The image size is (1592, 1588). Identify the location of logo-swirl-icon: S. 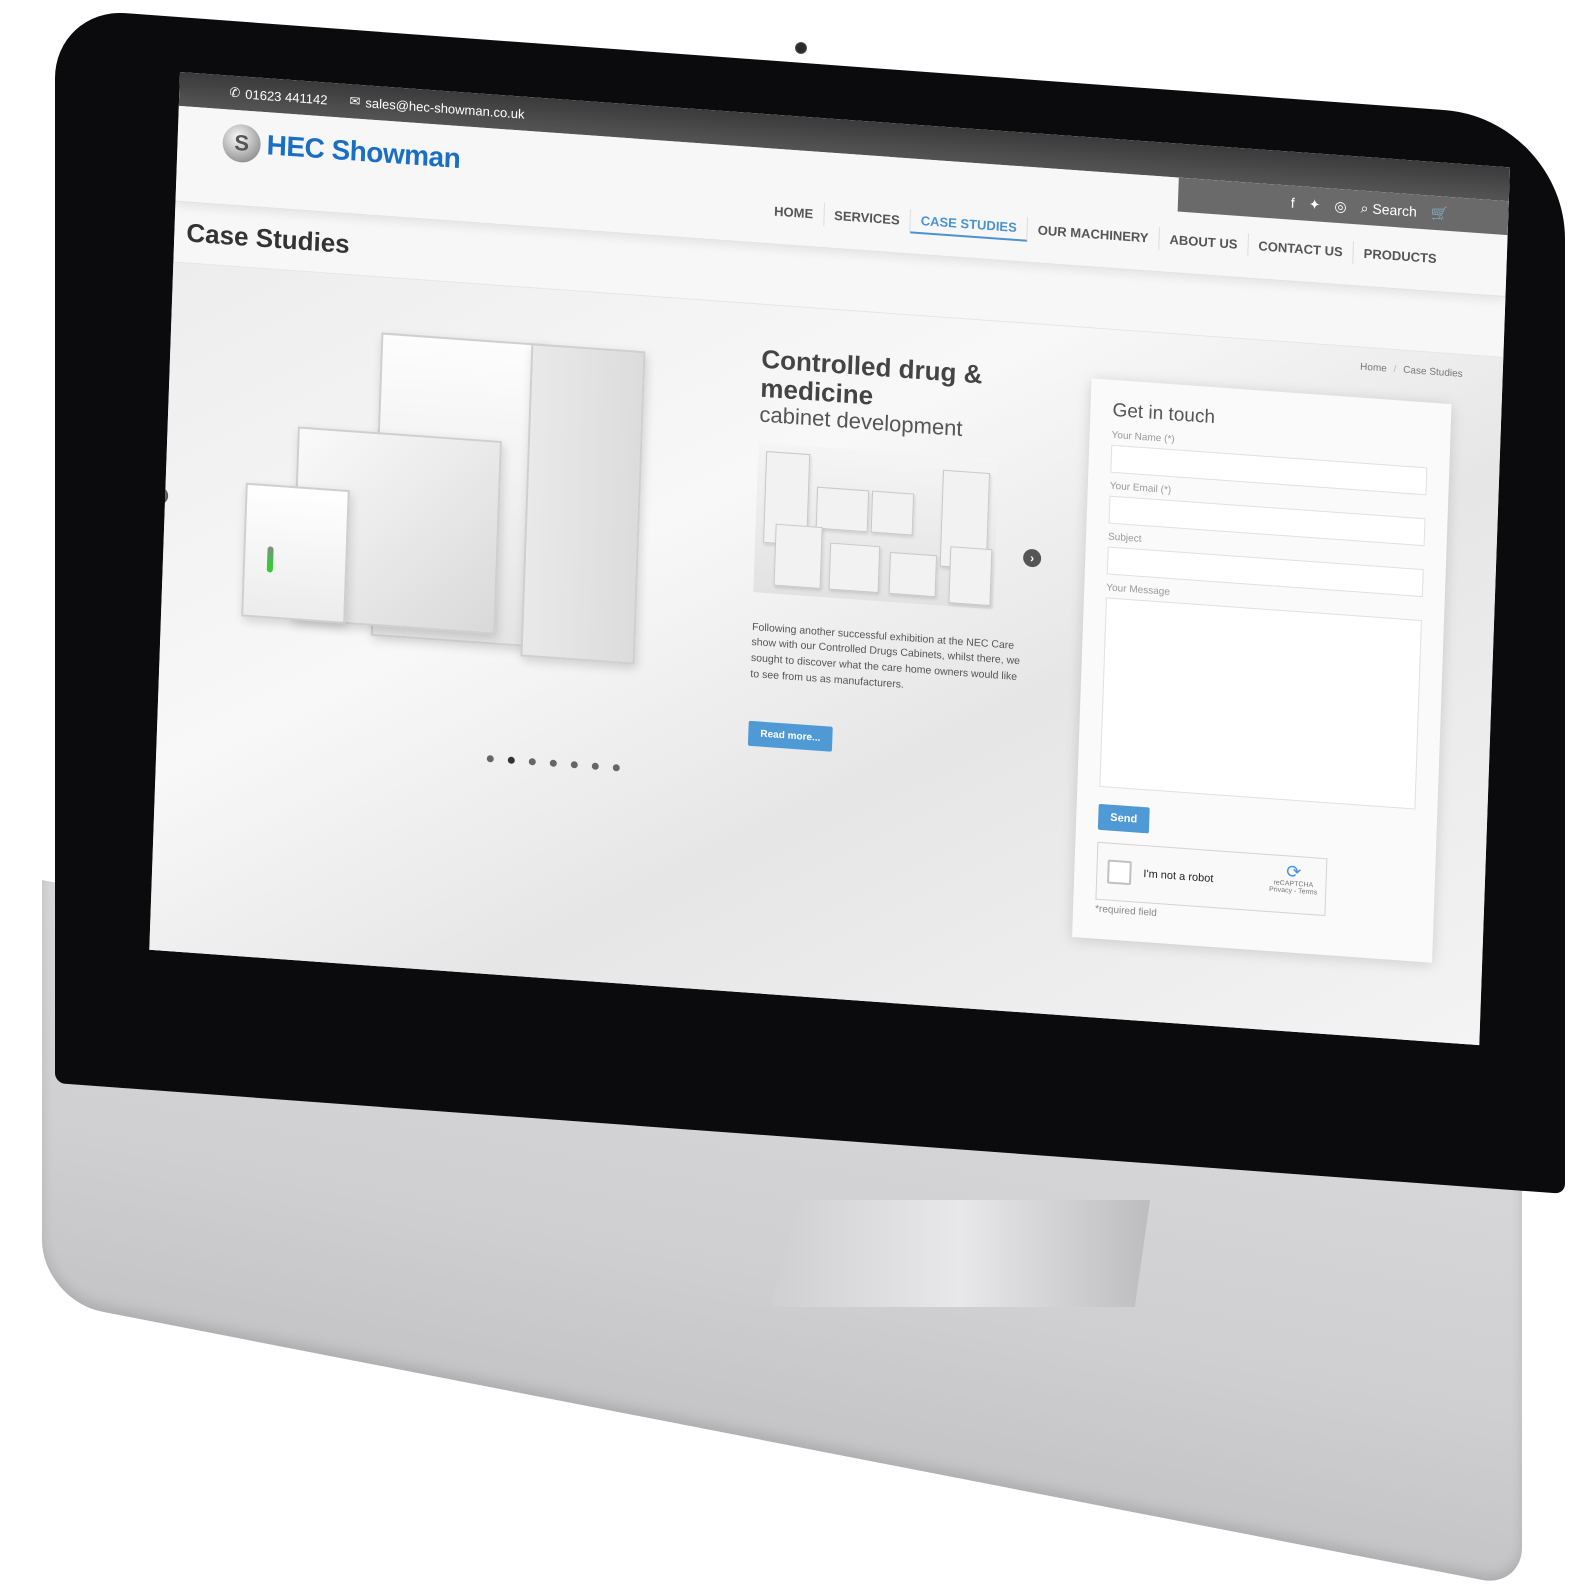
(241, 143).